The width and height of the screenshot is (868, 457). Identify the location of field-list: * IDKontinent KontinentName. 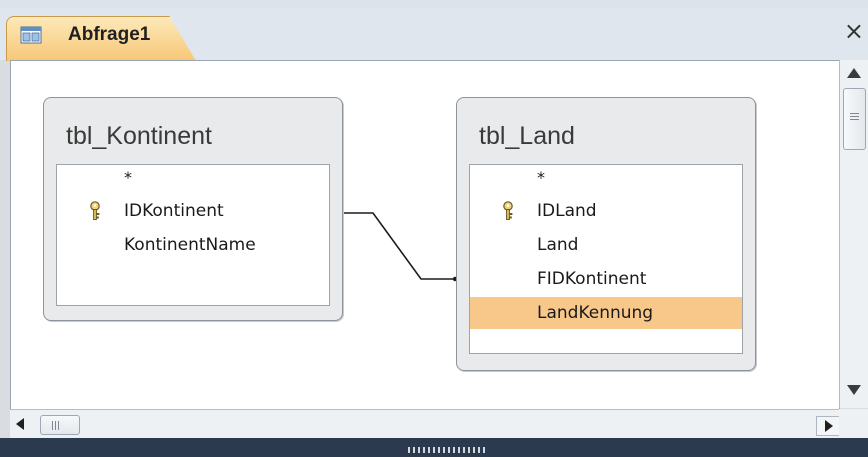
(193, 235).